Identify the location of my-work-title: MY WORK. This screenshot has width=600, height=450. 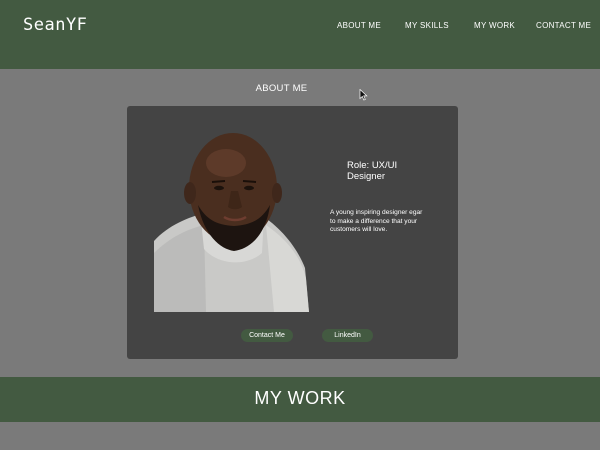
(300, 398).